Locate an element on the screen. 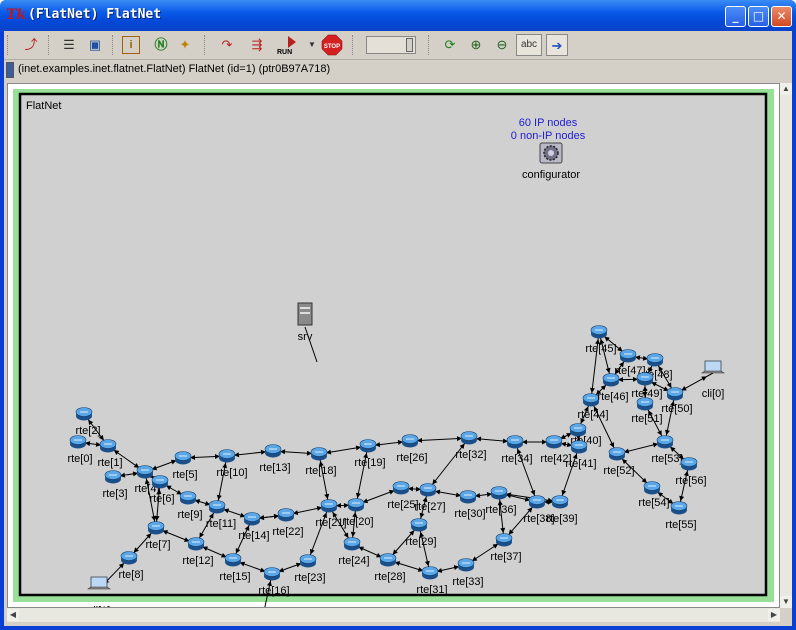  router-label: rte[42] is located at coordinates (555, 459).